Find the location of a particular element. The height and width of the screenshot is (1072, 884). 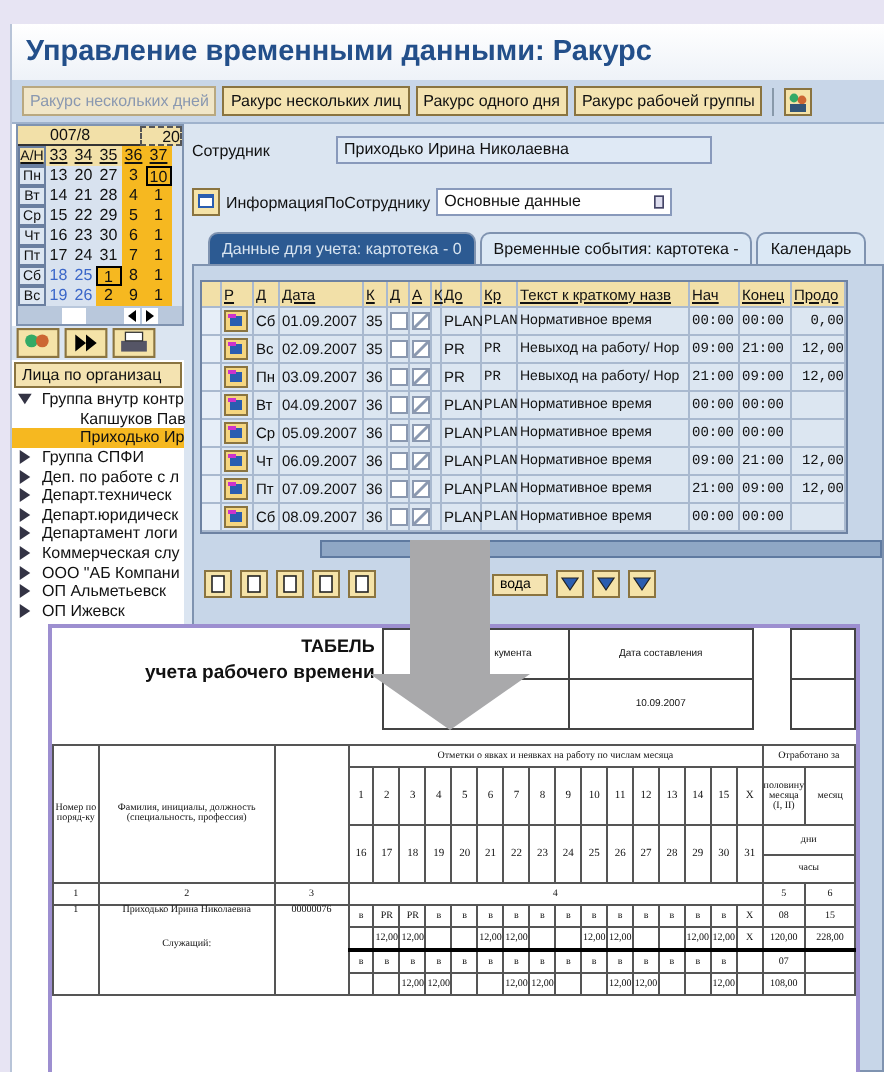

tab: Временные события: картотека - is located at coordinates (616, 248).